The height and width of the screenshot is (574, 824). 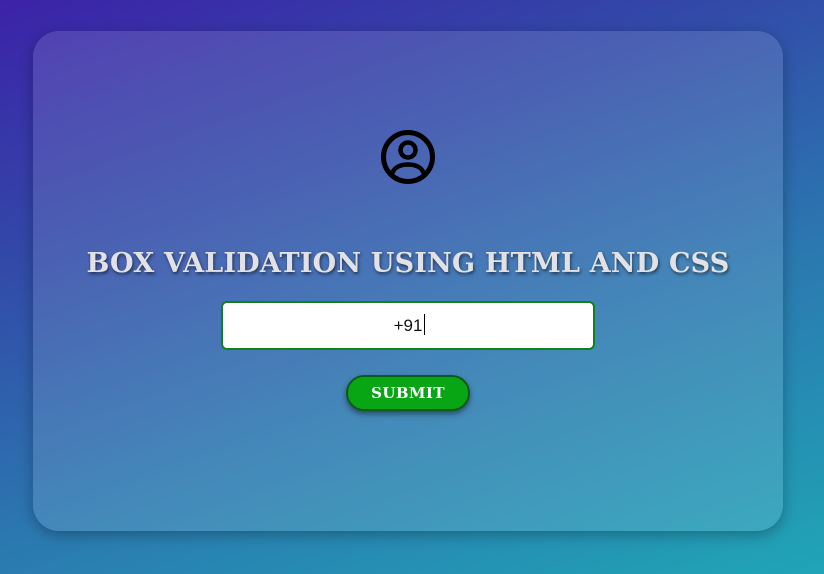 What do you see at coordinates (408, 325) in the screenshot?
I see `phone-input` at bounding box center [408, 325].